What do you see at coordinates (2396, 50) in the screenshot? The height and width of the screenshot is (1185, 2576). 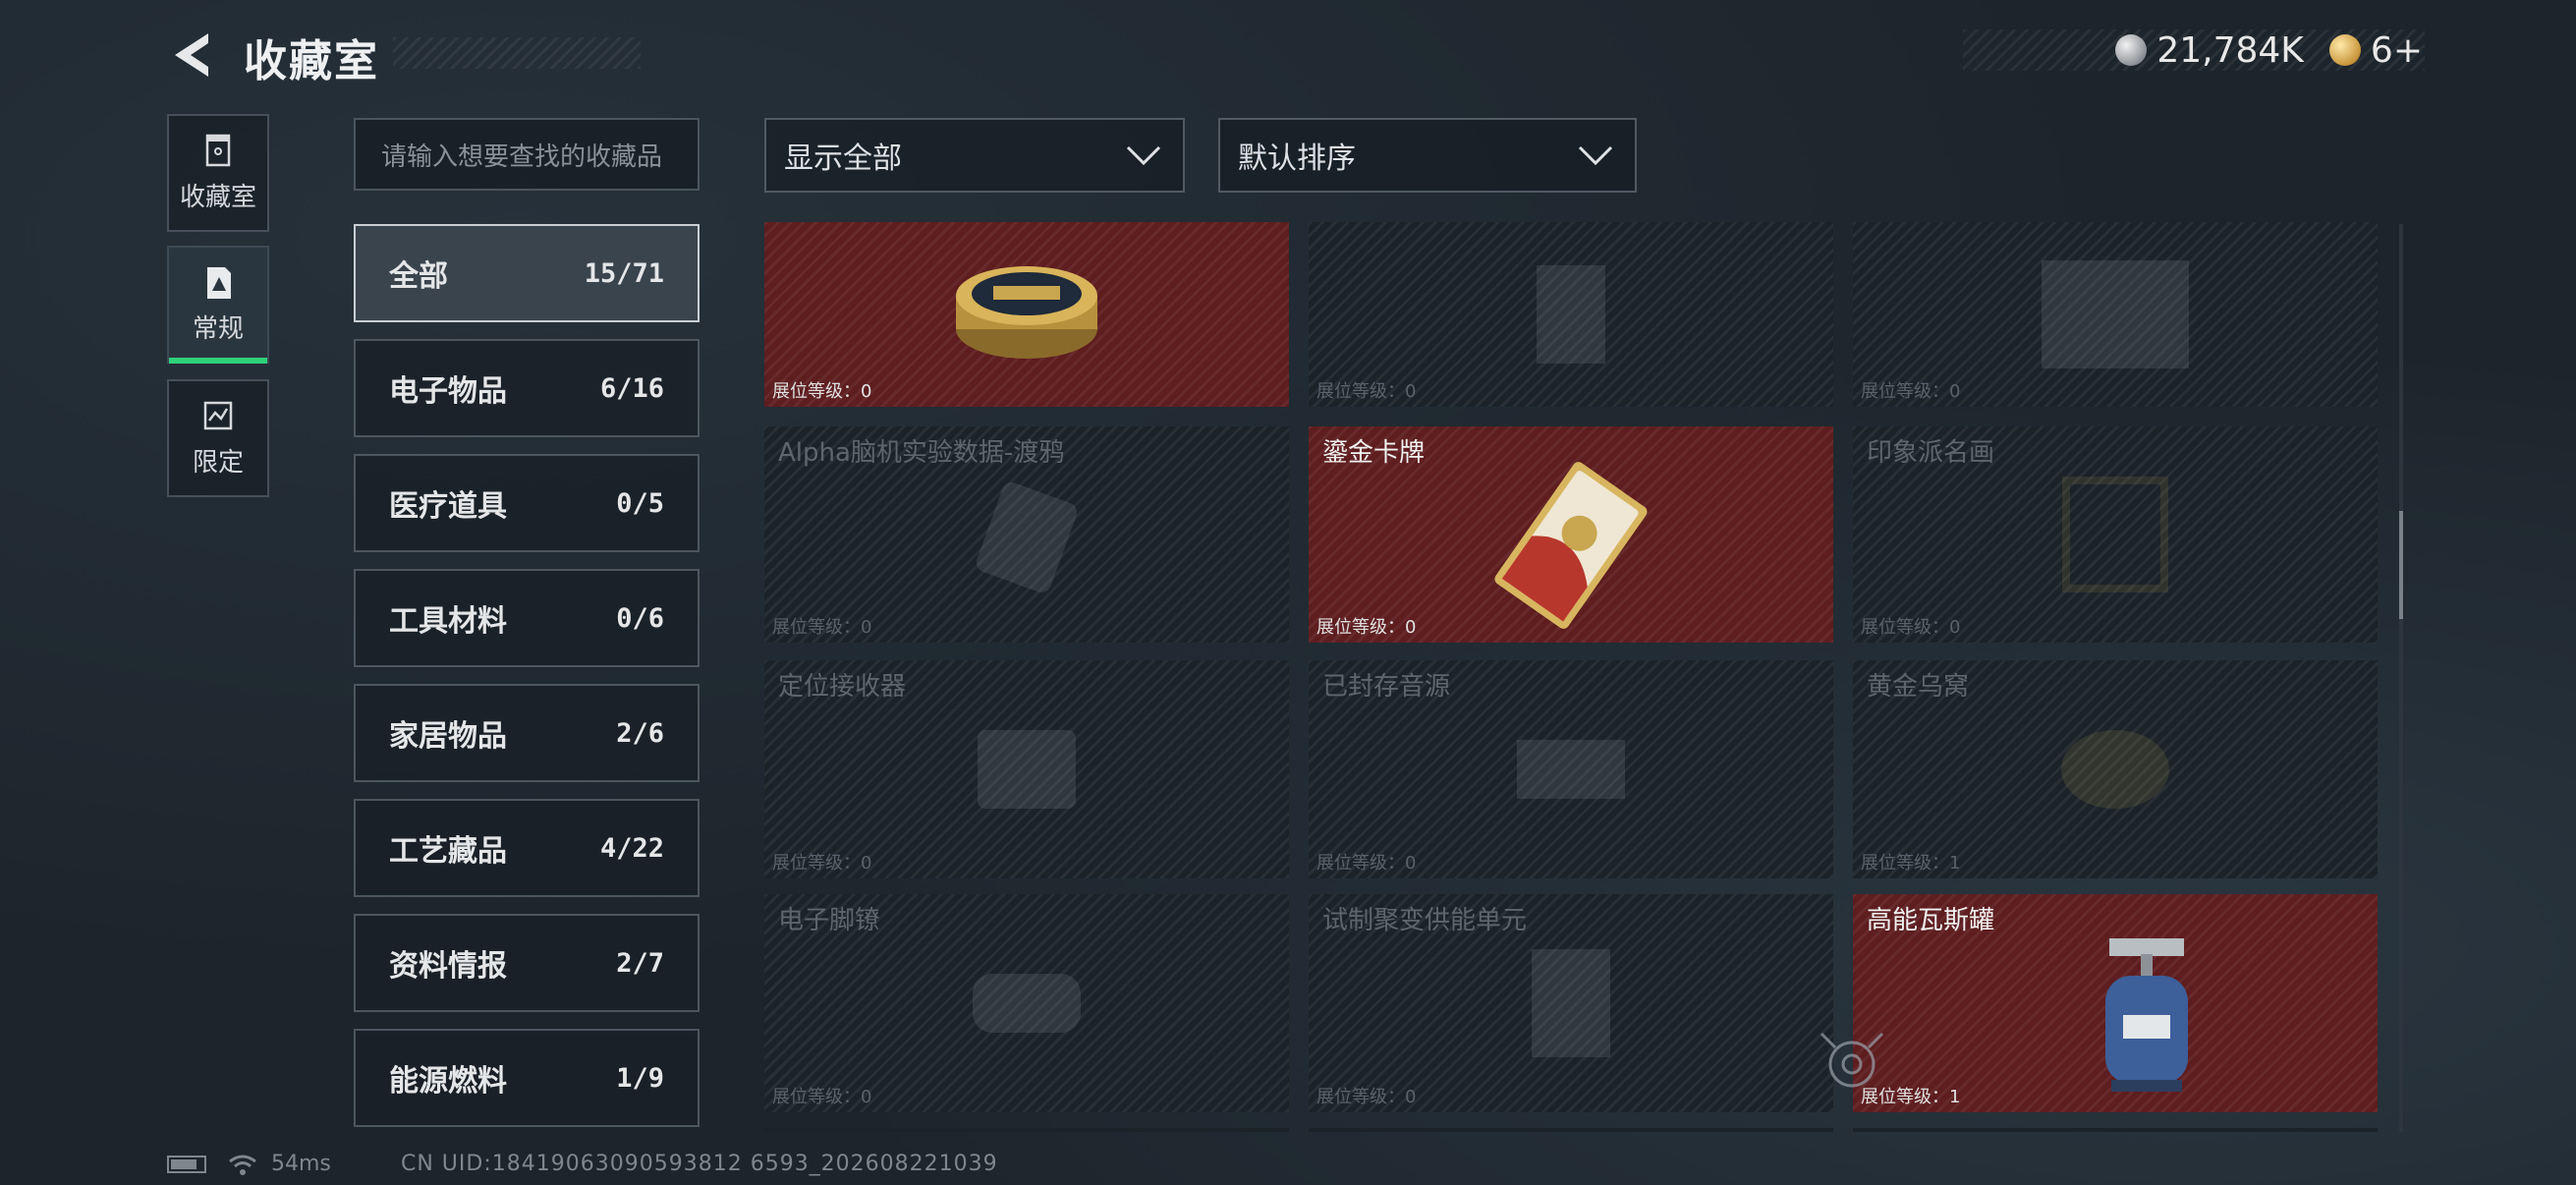 I see `token-amount: 6+` at bounding box center [2396, 50].